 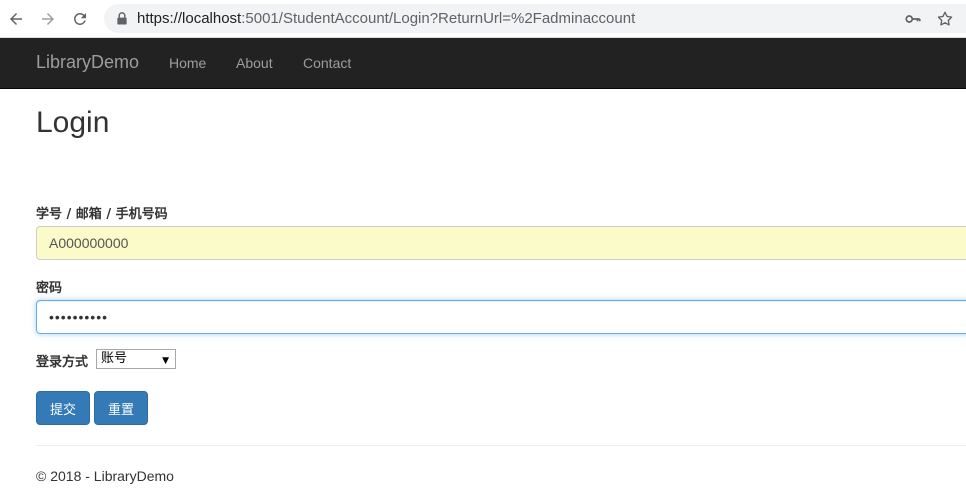 What do you see at coordinates (49, 288) in the screenshot?
I see `password-label: 密码` at bounding box center [49, 288].